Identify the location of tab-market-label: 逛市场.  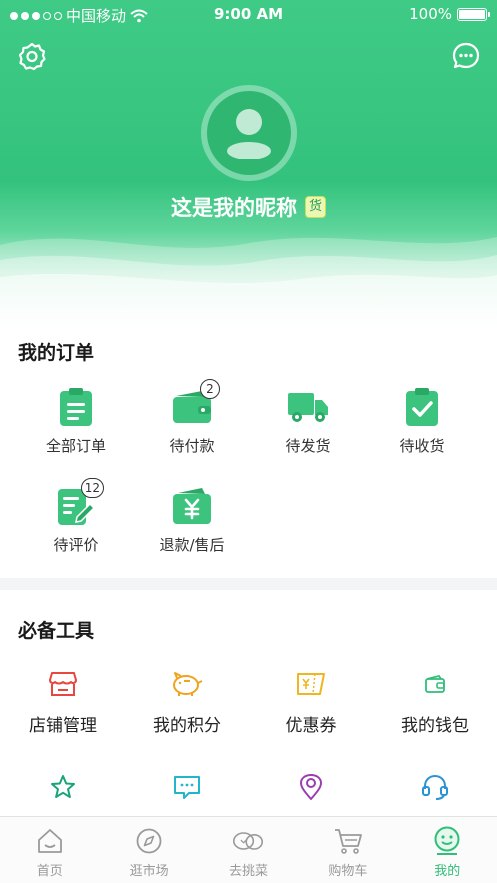
(149, 871).